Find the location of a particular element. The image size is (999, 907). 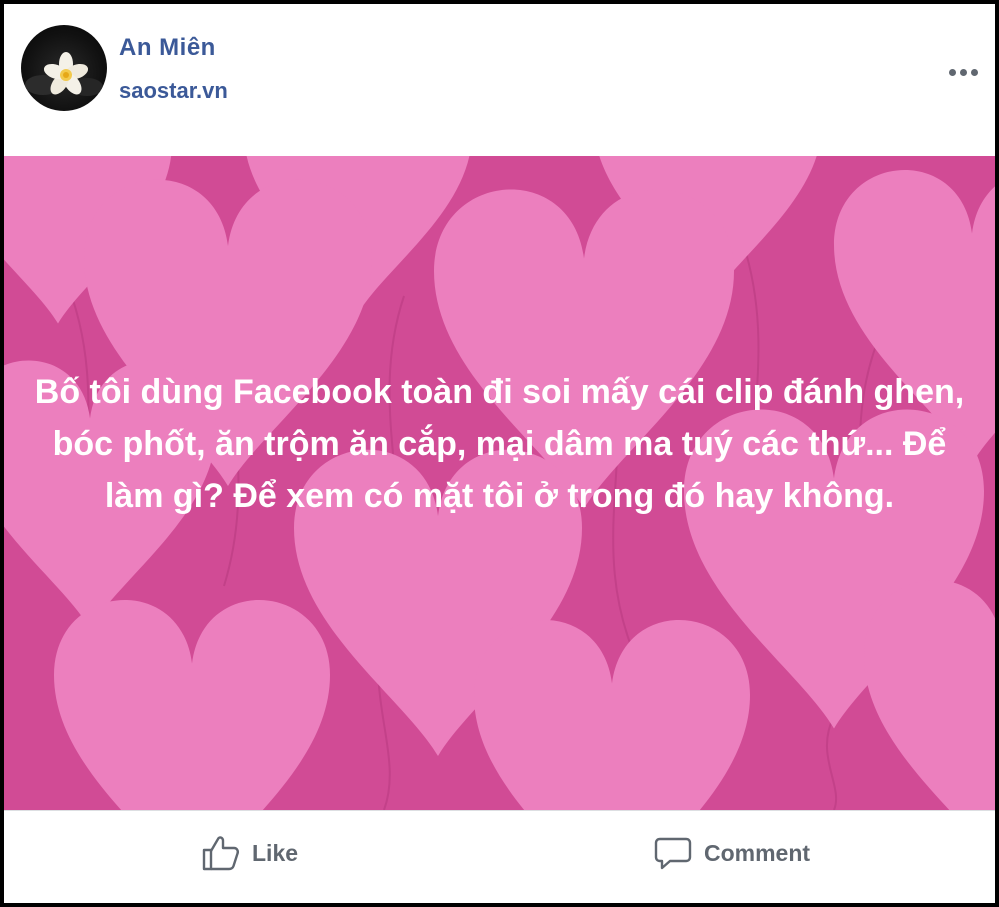

author-name: An Miên is located at coordinates (167, 48).